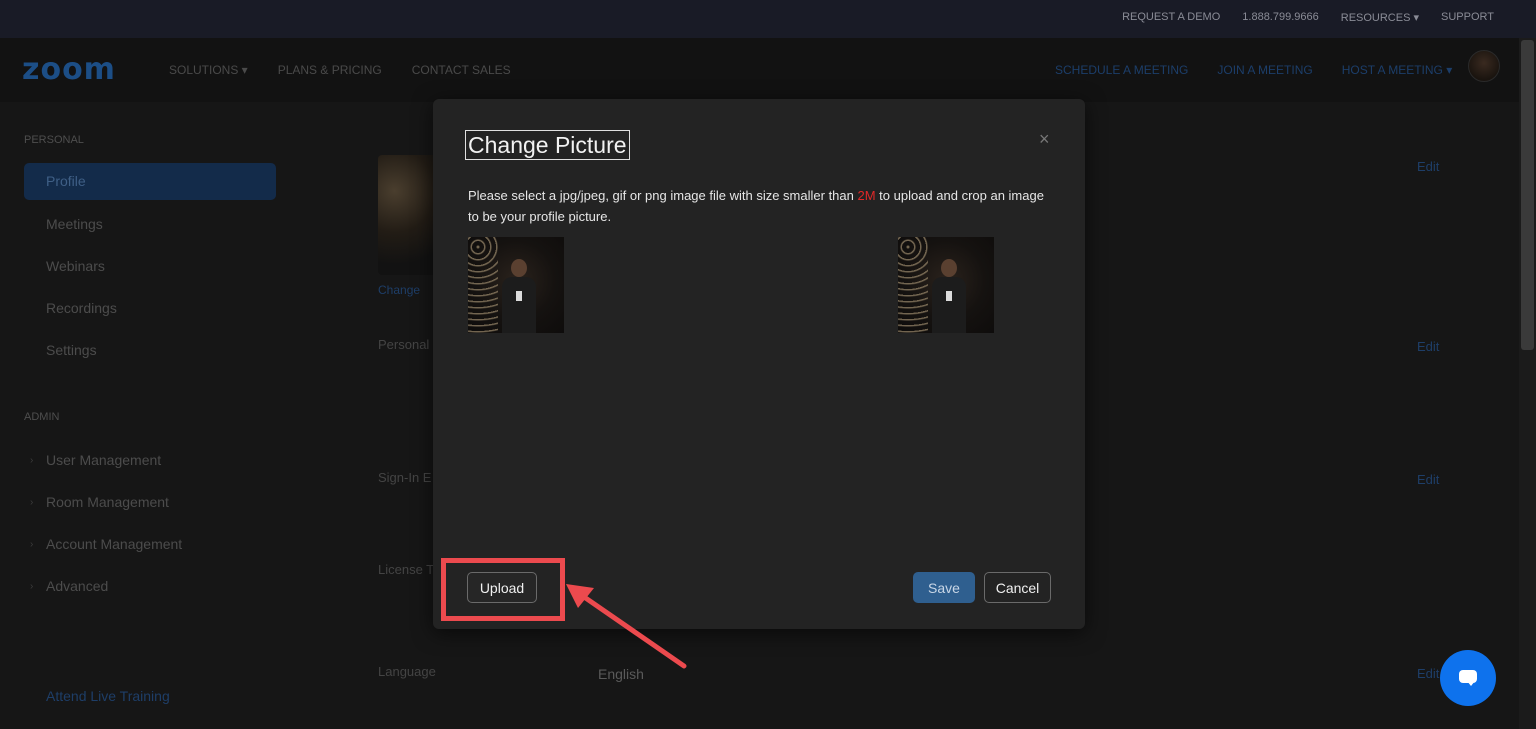 The image size is (1536, 729). I want to click on sidebar-item-account-management: Account Management, so click(114, 544).